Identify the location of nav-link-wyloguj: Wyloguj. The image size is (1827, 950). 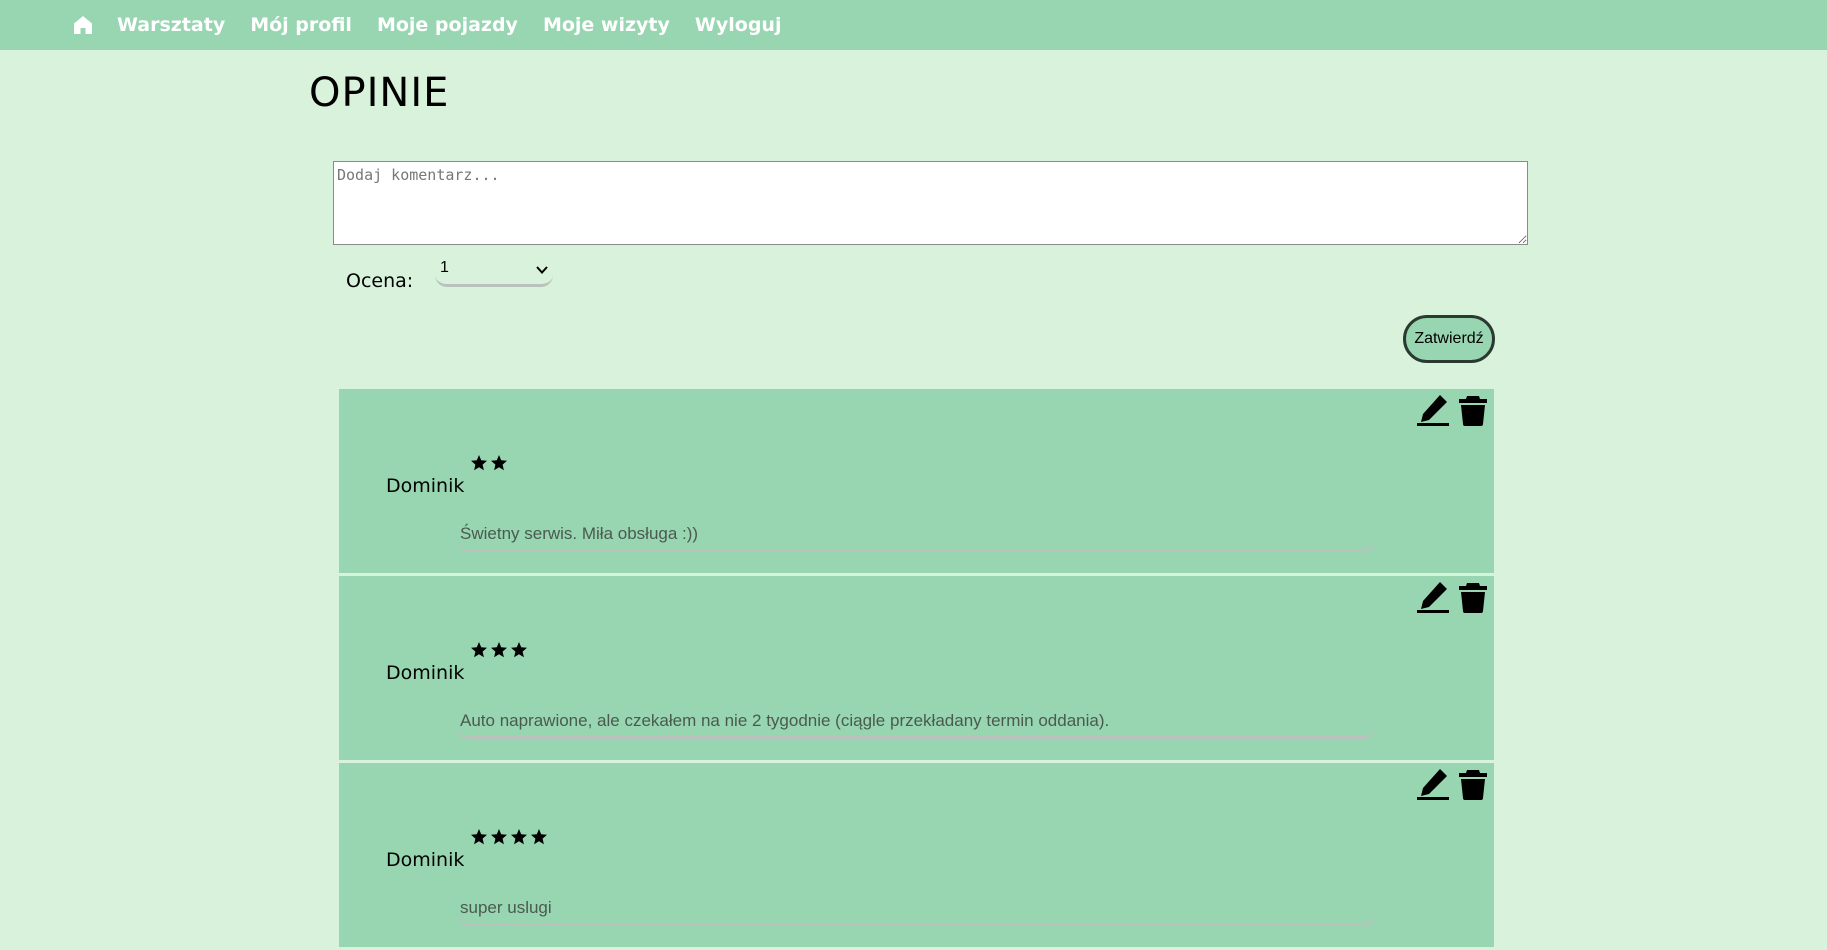
(738, 25).